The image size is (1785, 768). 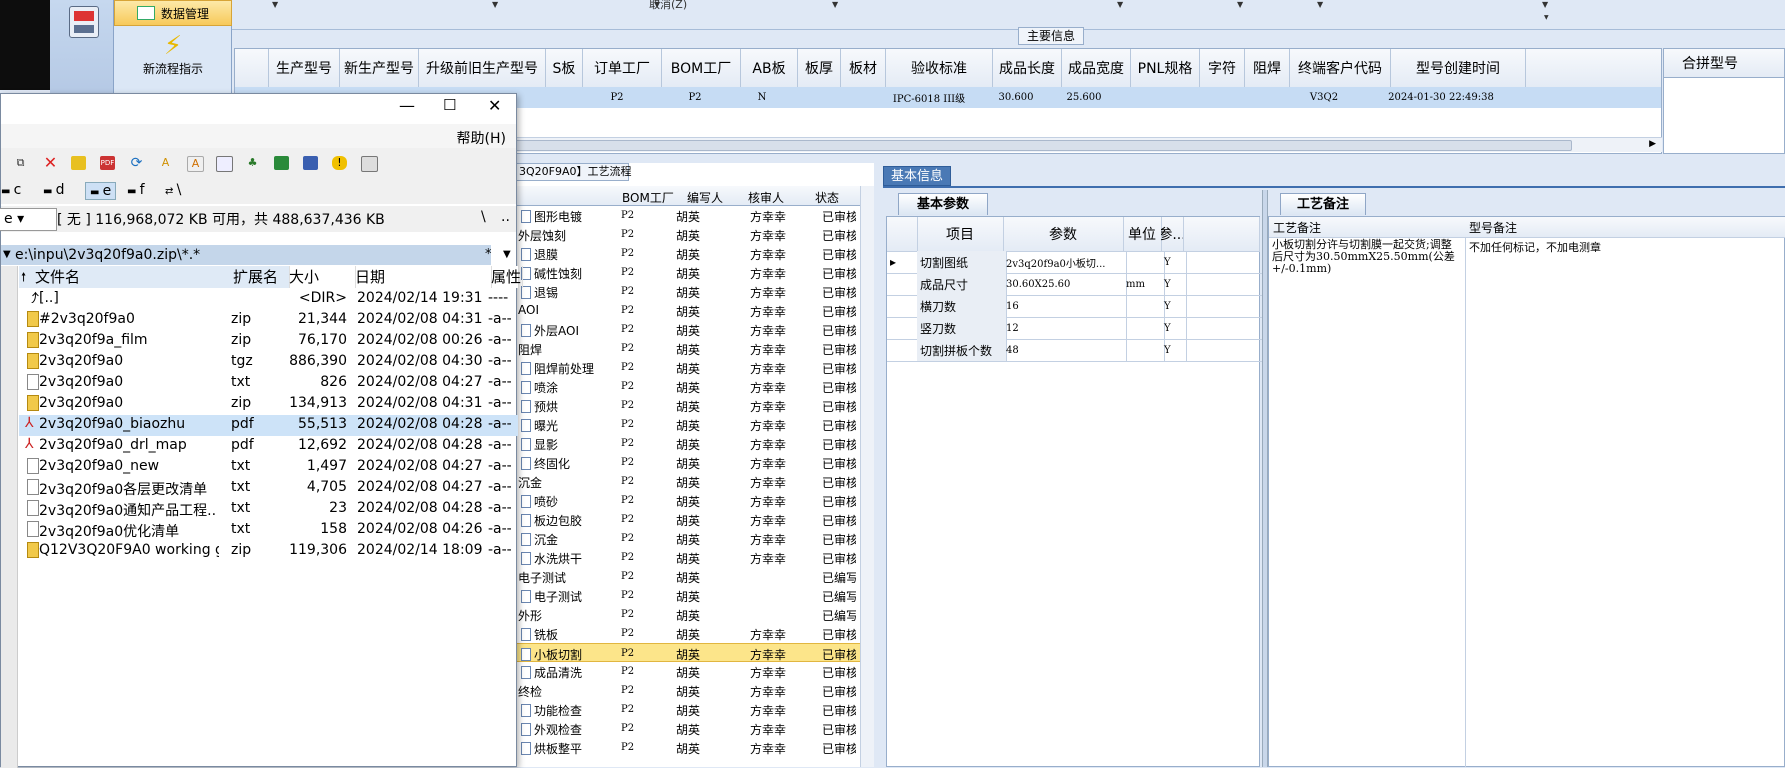 I want to click on maximize-icon: ☐, so click(x=449, y=105).